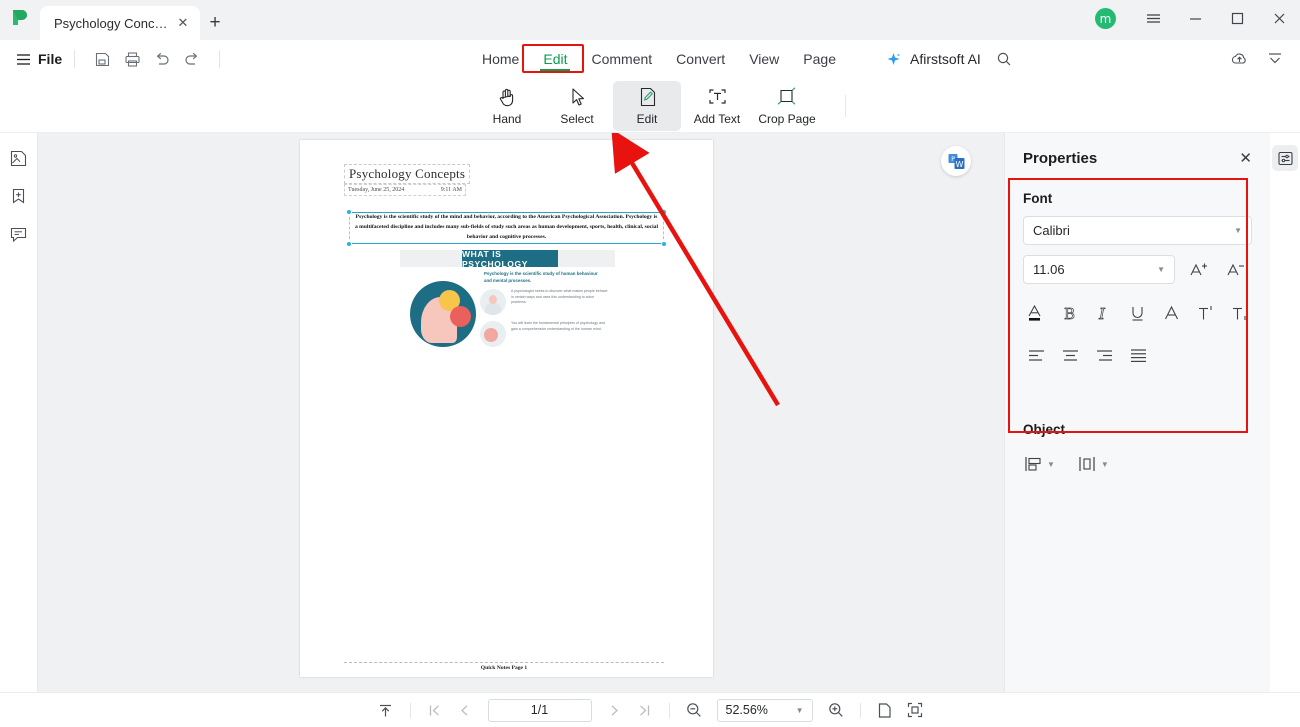 Image resolution: width=1300 pixels, height=727 pixels. Describe the element at coordinates (465, 710) in the screenshot. I see `prev-page-icon` at that location.